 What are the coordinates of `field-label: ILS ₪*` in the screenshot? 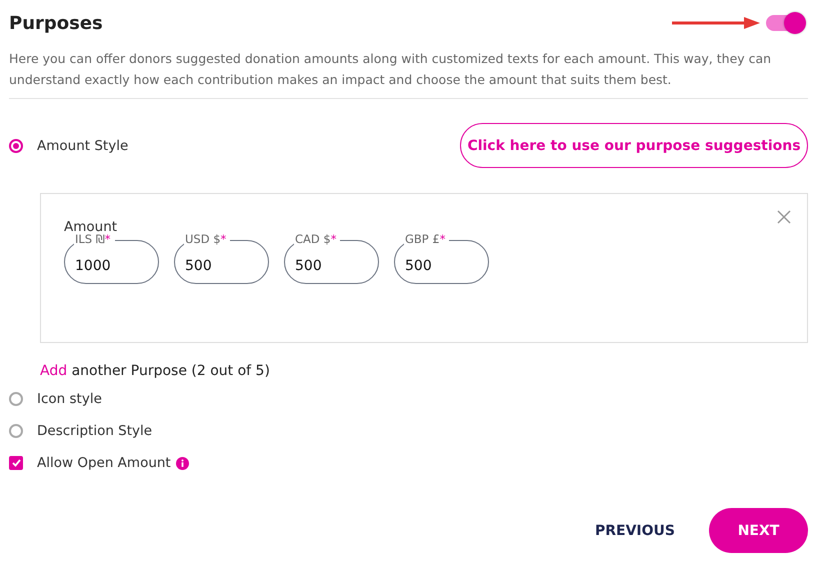 It's located at (94, 239).